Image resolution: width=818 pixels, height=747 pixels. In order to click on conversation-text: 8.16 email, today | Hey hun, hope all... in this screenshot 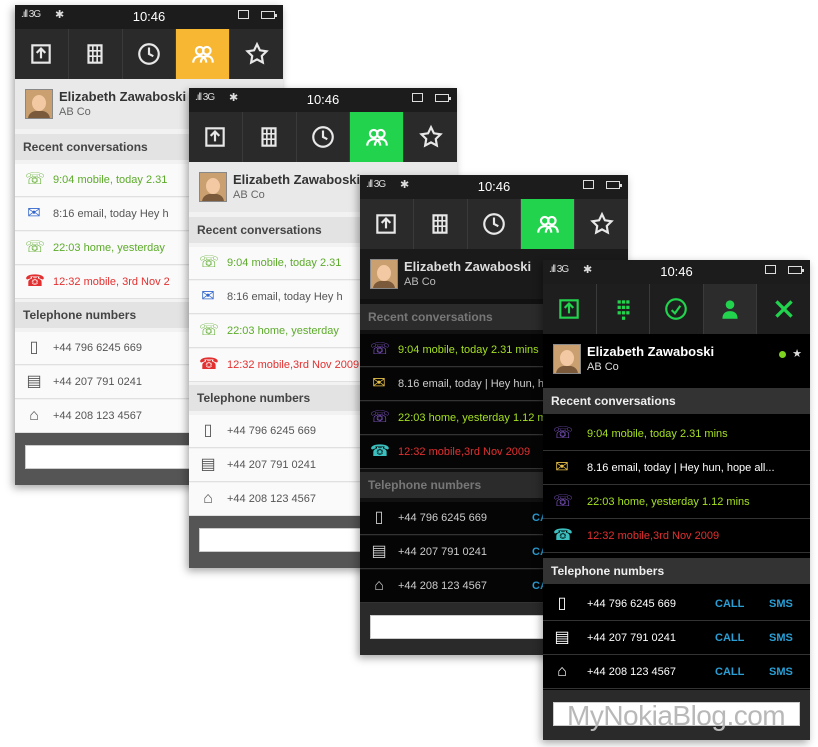, I will do `click(681, 468)`.